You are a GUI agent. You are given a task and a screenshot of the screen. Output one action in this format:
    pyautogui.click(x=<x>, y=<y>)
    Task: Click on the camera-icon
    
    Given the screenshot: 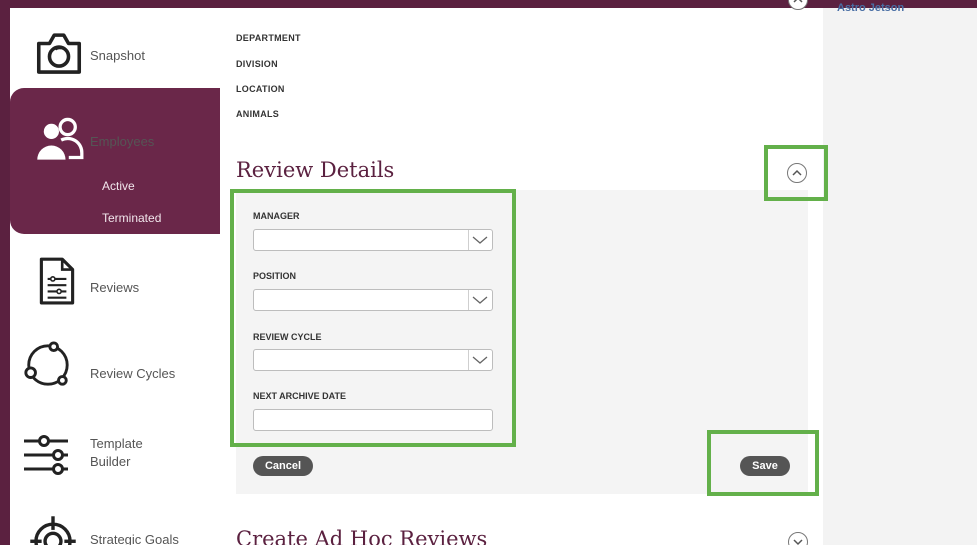 What is the action you would take?
    pyautogui.click(x=59, y=53)
    